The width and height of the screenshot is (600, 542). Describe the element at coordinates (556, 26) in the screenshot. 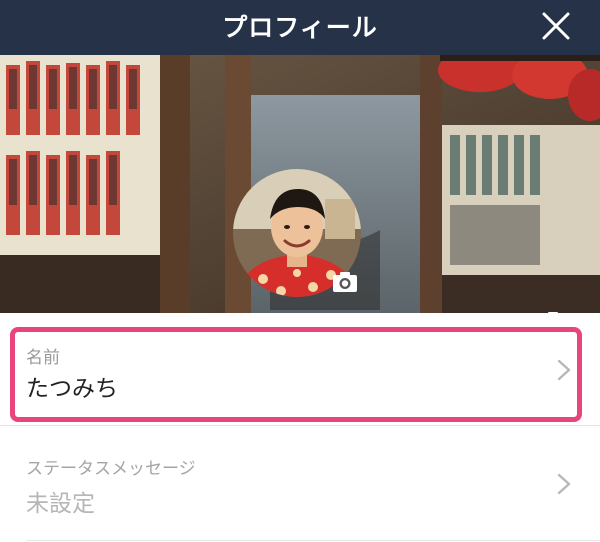

I see `close-icon` at that location.